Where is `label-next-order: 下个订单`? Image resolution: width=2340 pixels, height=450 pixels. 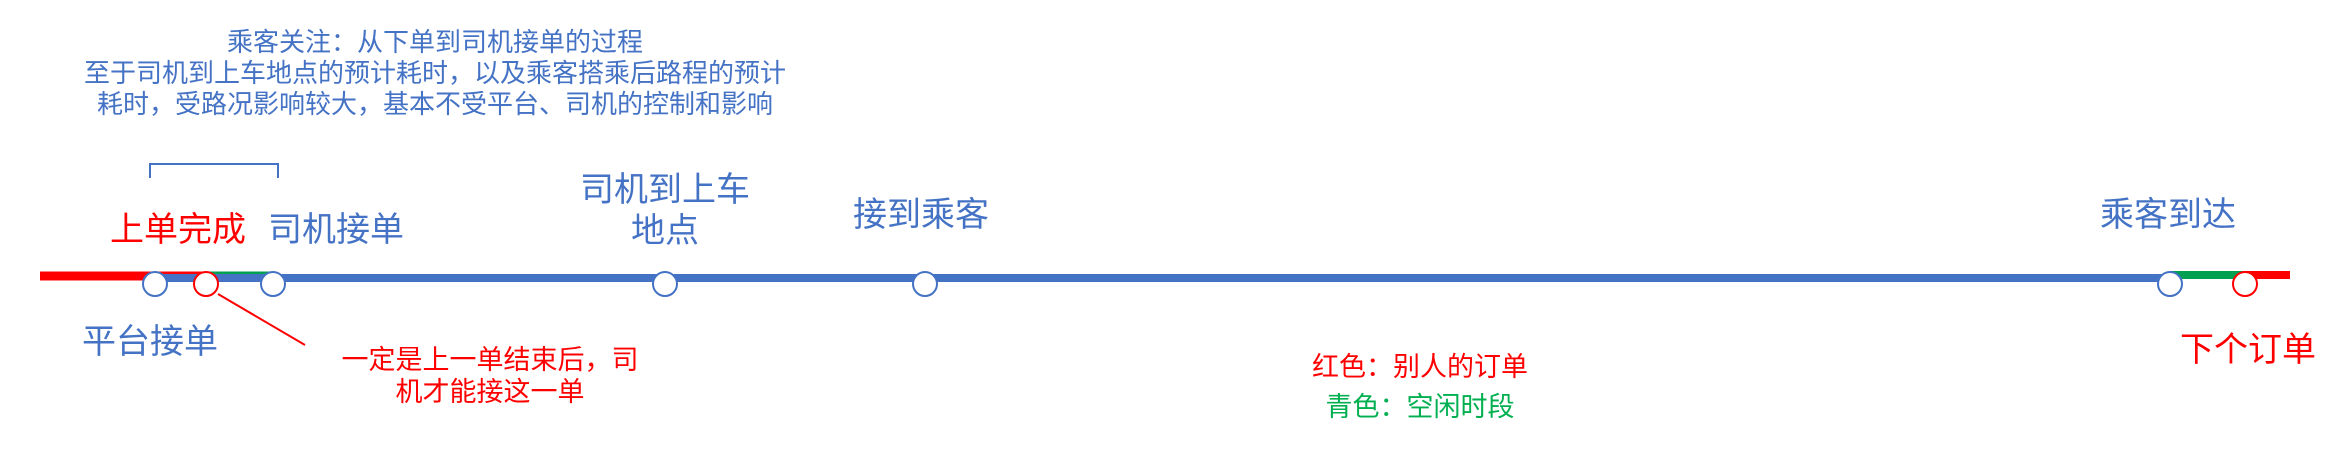 label-next-order: 下个订单 is located at coordinates (2248, 350).